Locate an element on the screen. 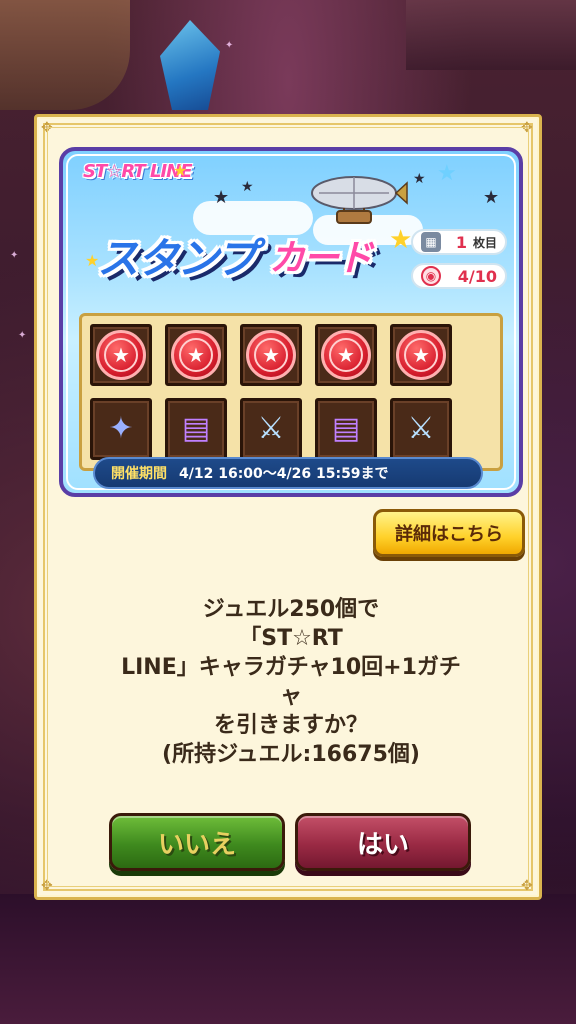 Image resolution: width=576 pixels, height=1024 pixels. message-line: ジュエル250個で is located at coordinates (291, 609).